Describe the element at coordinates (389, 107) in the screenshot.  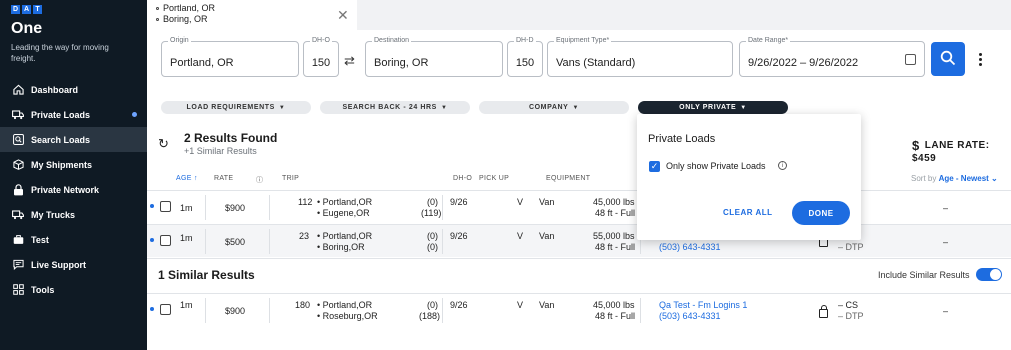
I see `filter-label: SEARCH BACK - 24 HRS` at that location.